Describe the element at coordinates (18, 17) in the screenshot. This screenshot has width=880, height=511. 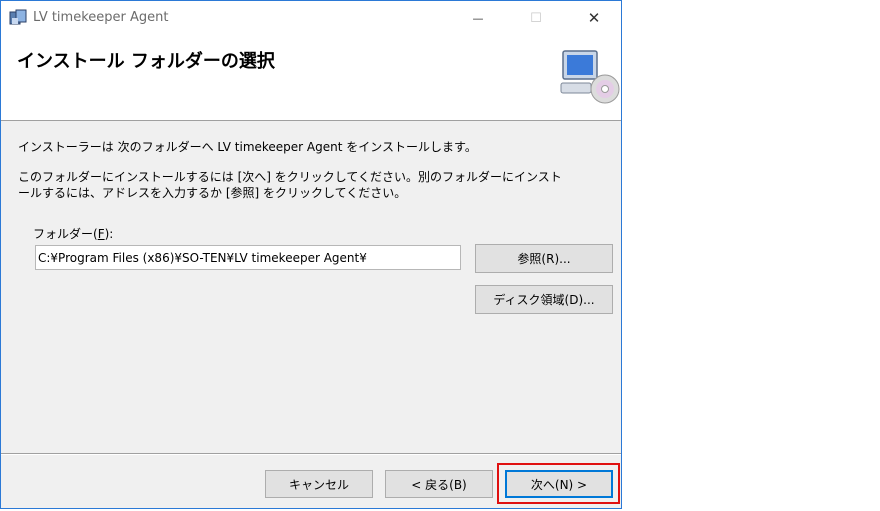
I see `installer-app-icon` at that location.